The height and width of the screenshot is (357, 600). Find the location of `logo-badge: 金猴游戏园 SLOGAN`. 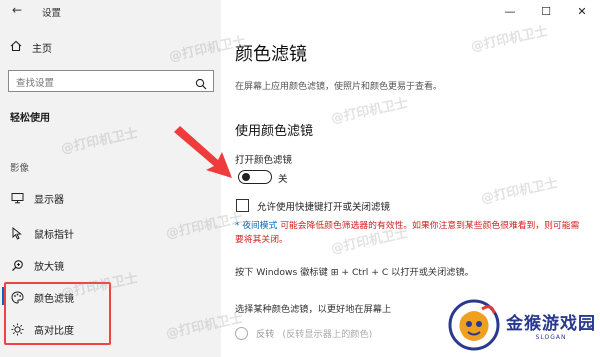

logo-badge: 金猴游戏园 SLOGAN is located at coordinates (524, 324).